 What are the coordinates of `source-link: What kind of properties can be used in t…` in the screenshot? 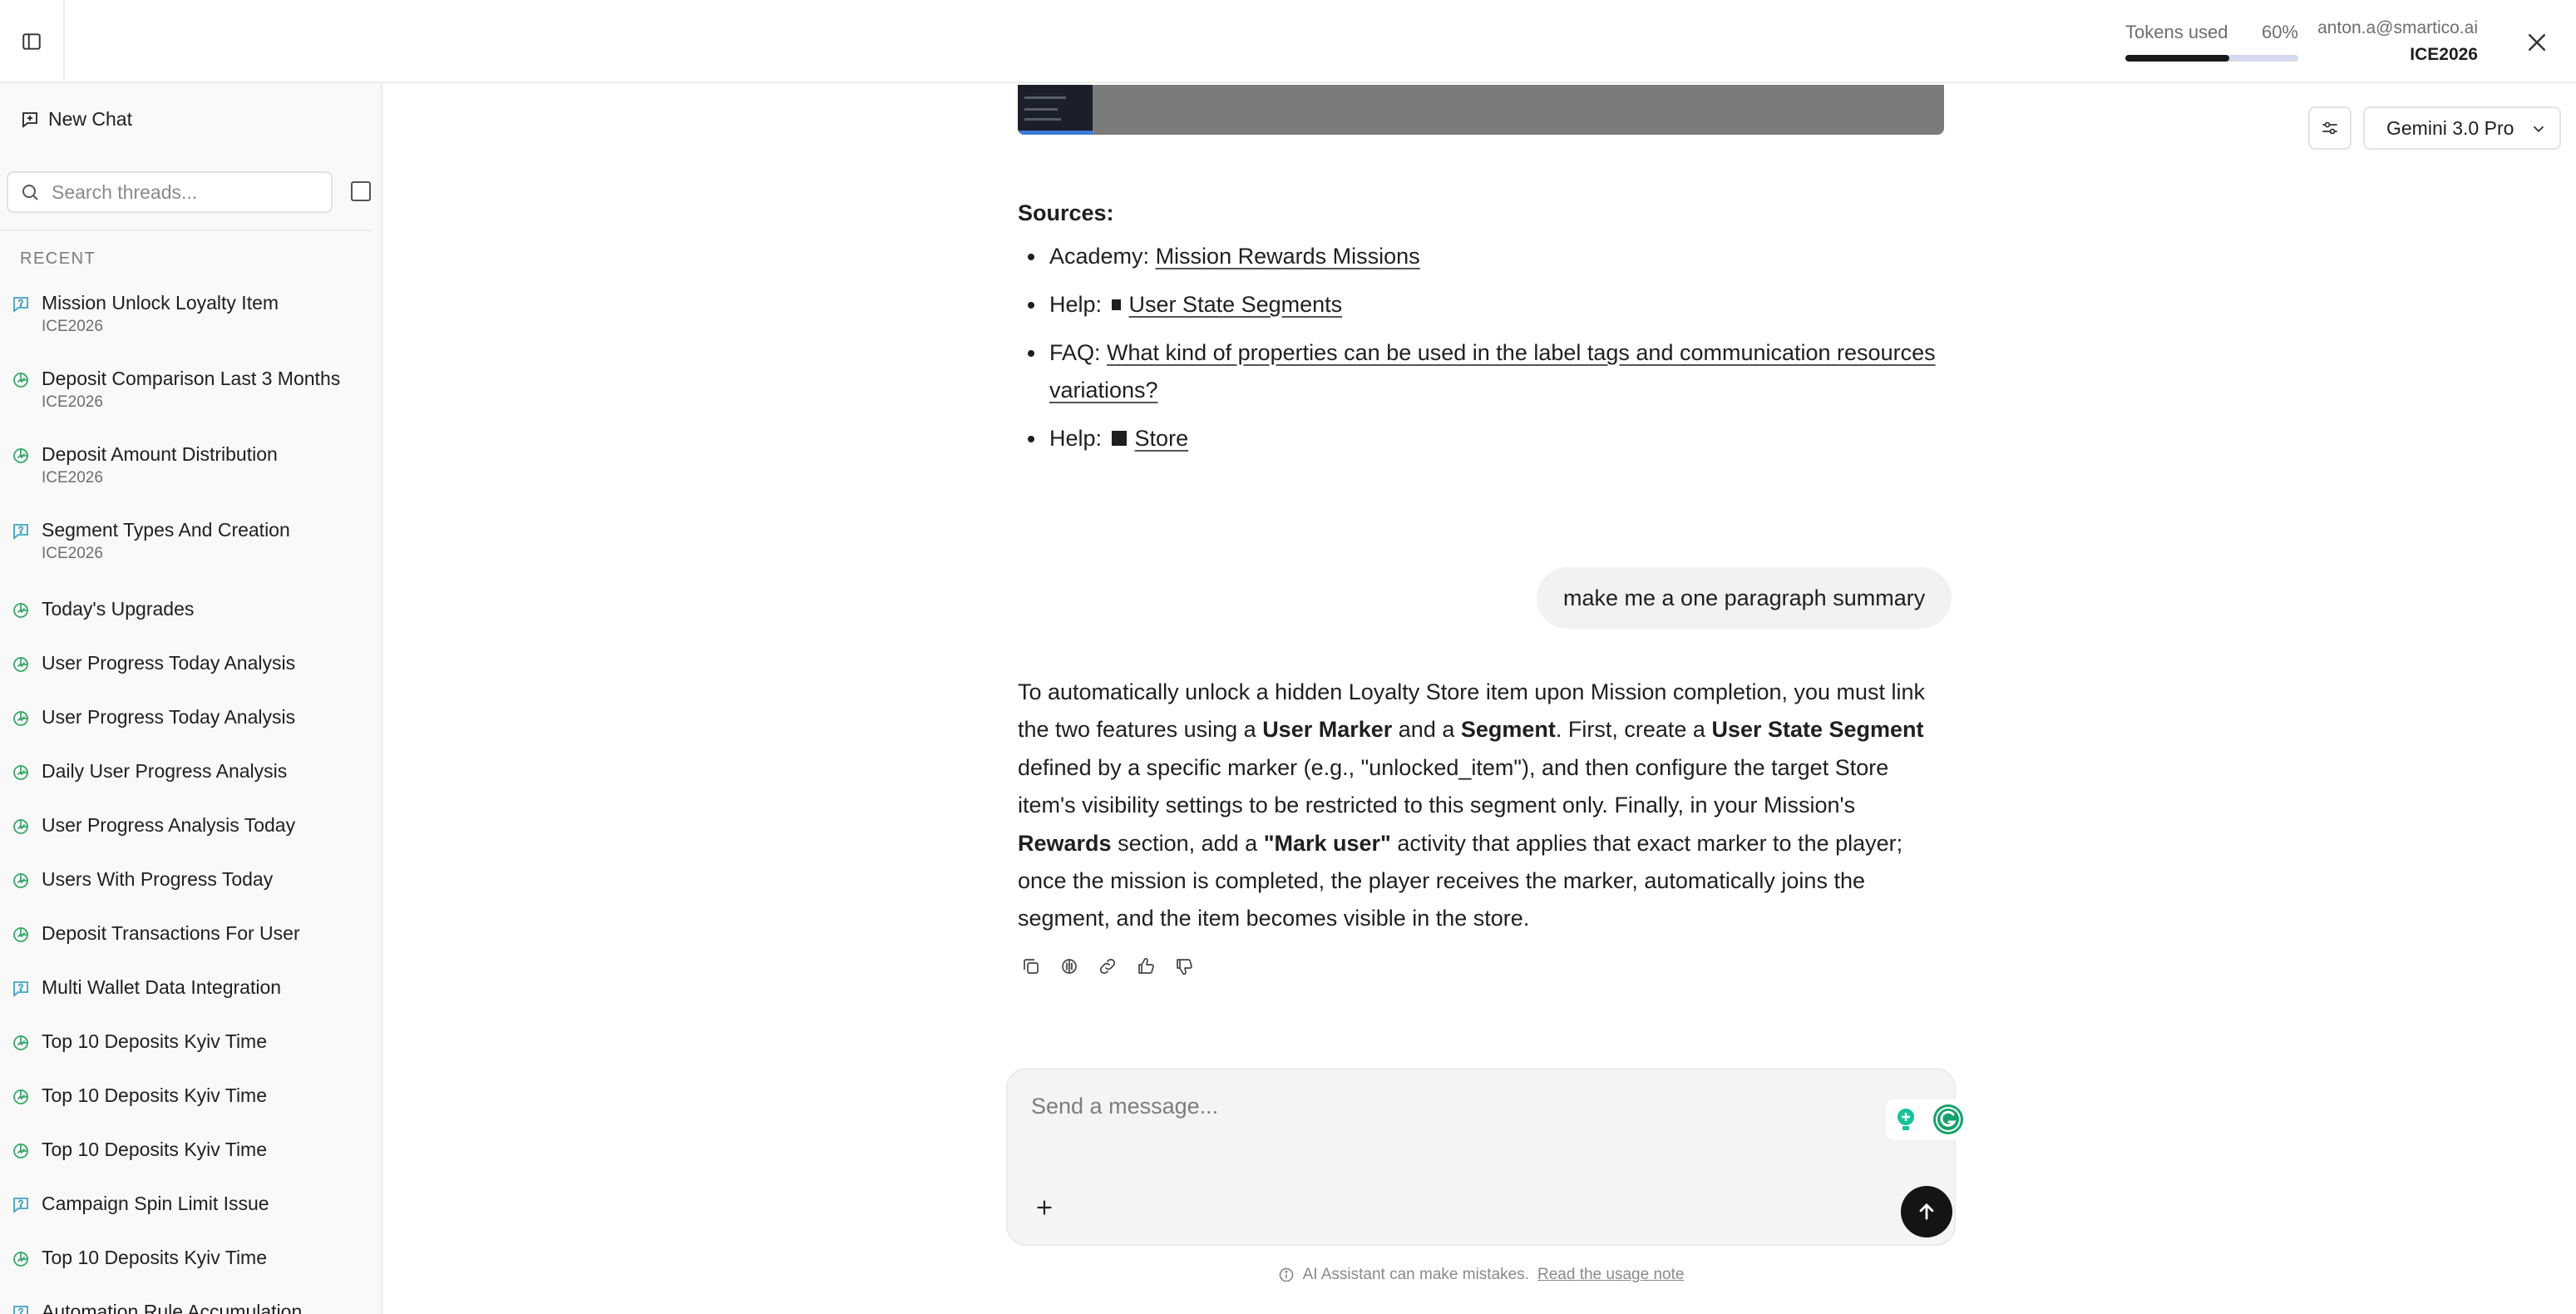 It's located at (1492, 371).